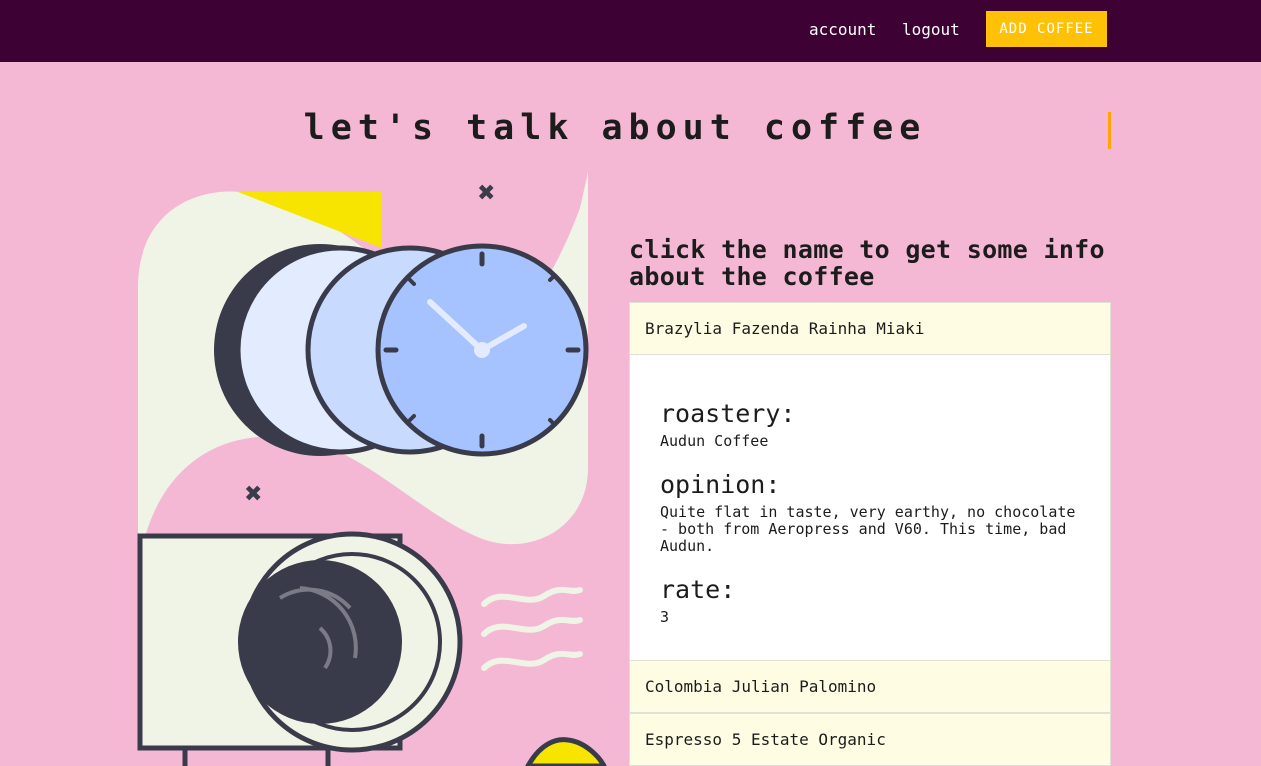 This screenshot has width=1261, height=766. What do you see at coordinates (566, 751) in the screenshot?
I see `yellow-bulb` at bounding box center [566, 751].